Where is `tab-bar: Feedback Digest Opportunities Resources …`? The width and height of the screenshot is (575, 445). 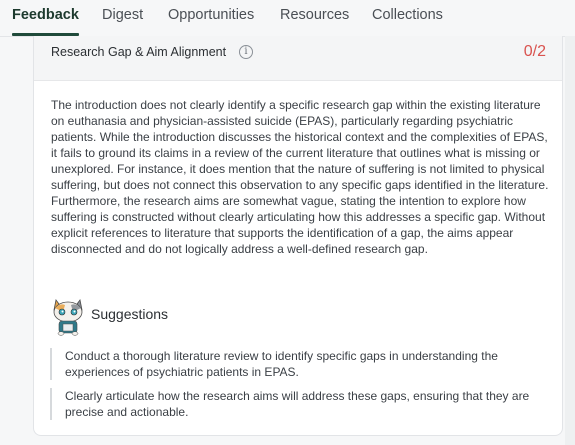 tab-bar: Feedback Digest Opportunities Resources … is located at coordinates (287, 18).